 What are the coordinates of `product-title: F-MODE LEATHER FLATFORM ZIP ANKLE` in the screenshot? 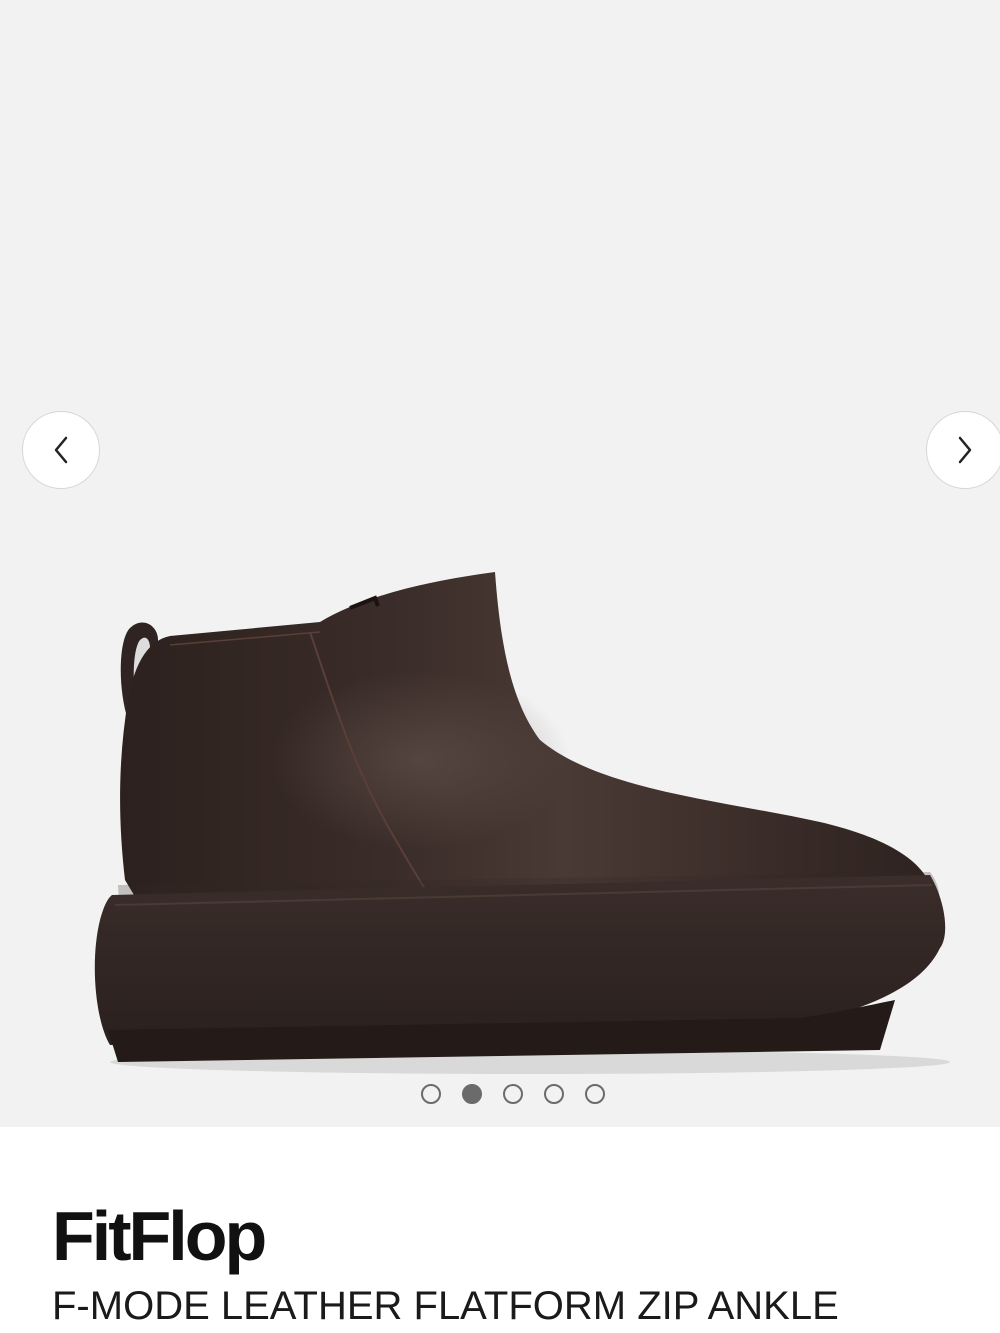 It's located at (445, 1306).